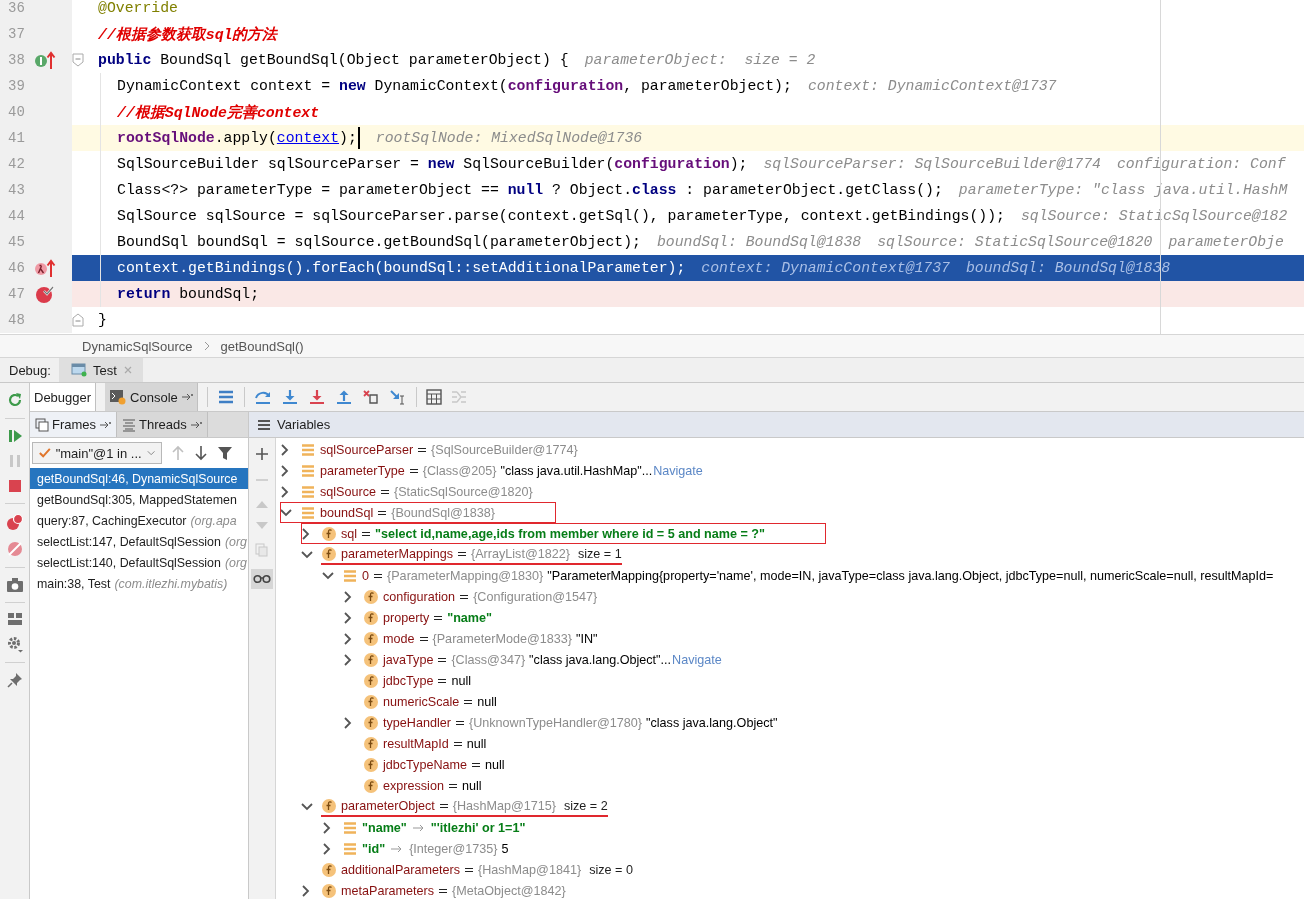 This screenshot has width=1304, height=899. I want to click on panel-tab: Threads, so click(162, 424).